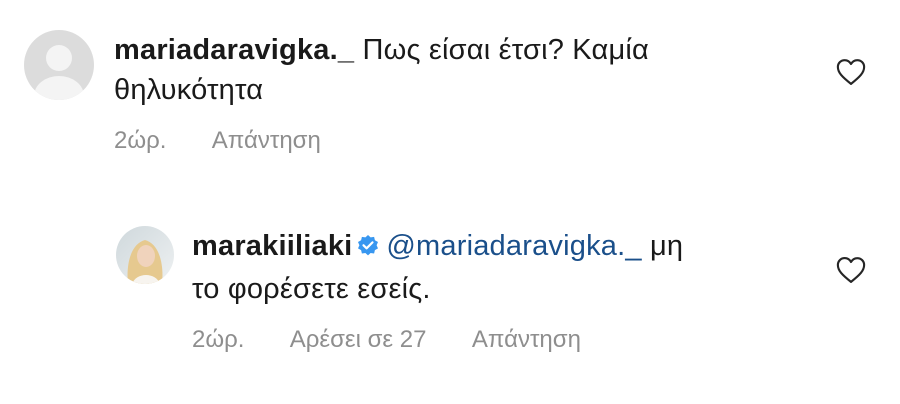 This screenshot has height=404, width=900. Describe the element at coordinates (311, 289) in the screenshot. I see `reply-text-line2: το φορέσετε εσείς.` at that location.